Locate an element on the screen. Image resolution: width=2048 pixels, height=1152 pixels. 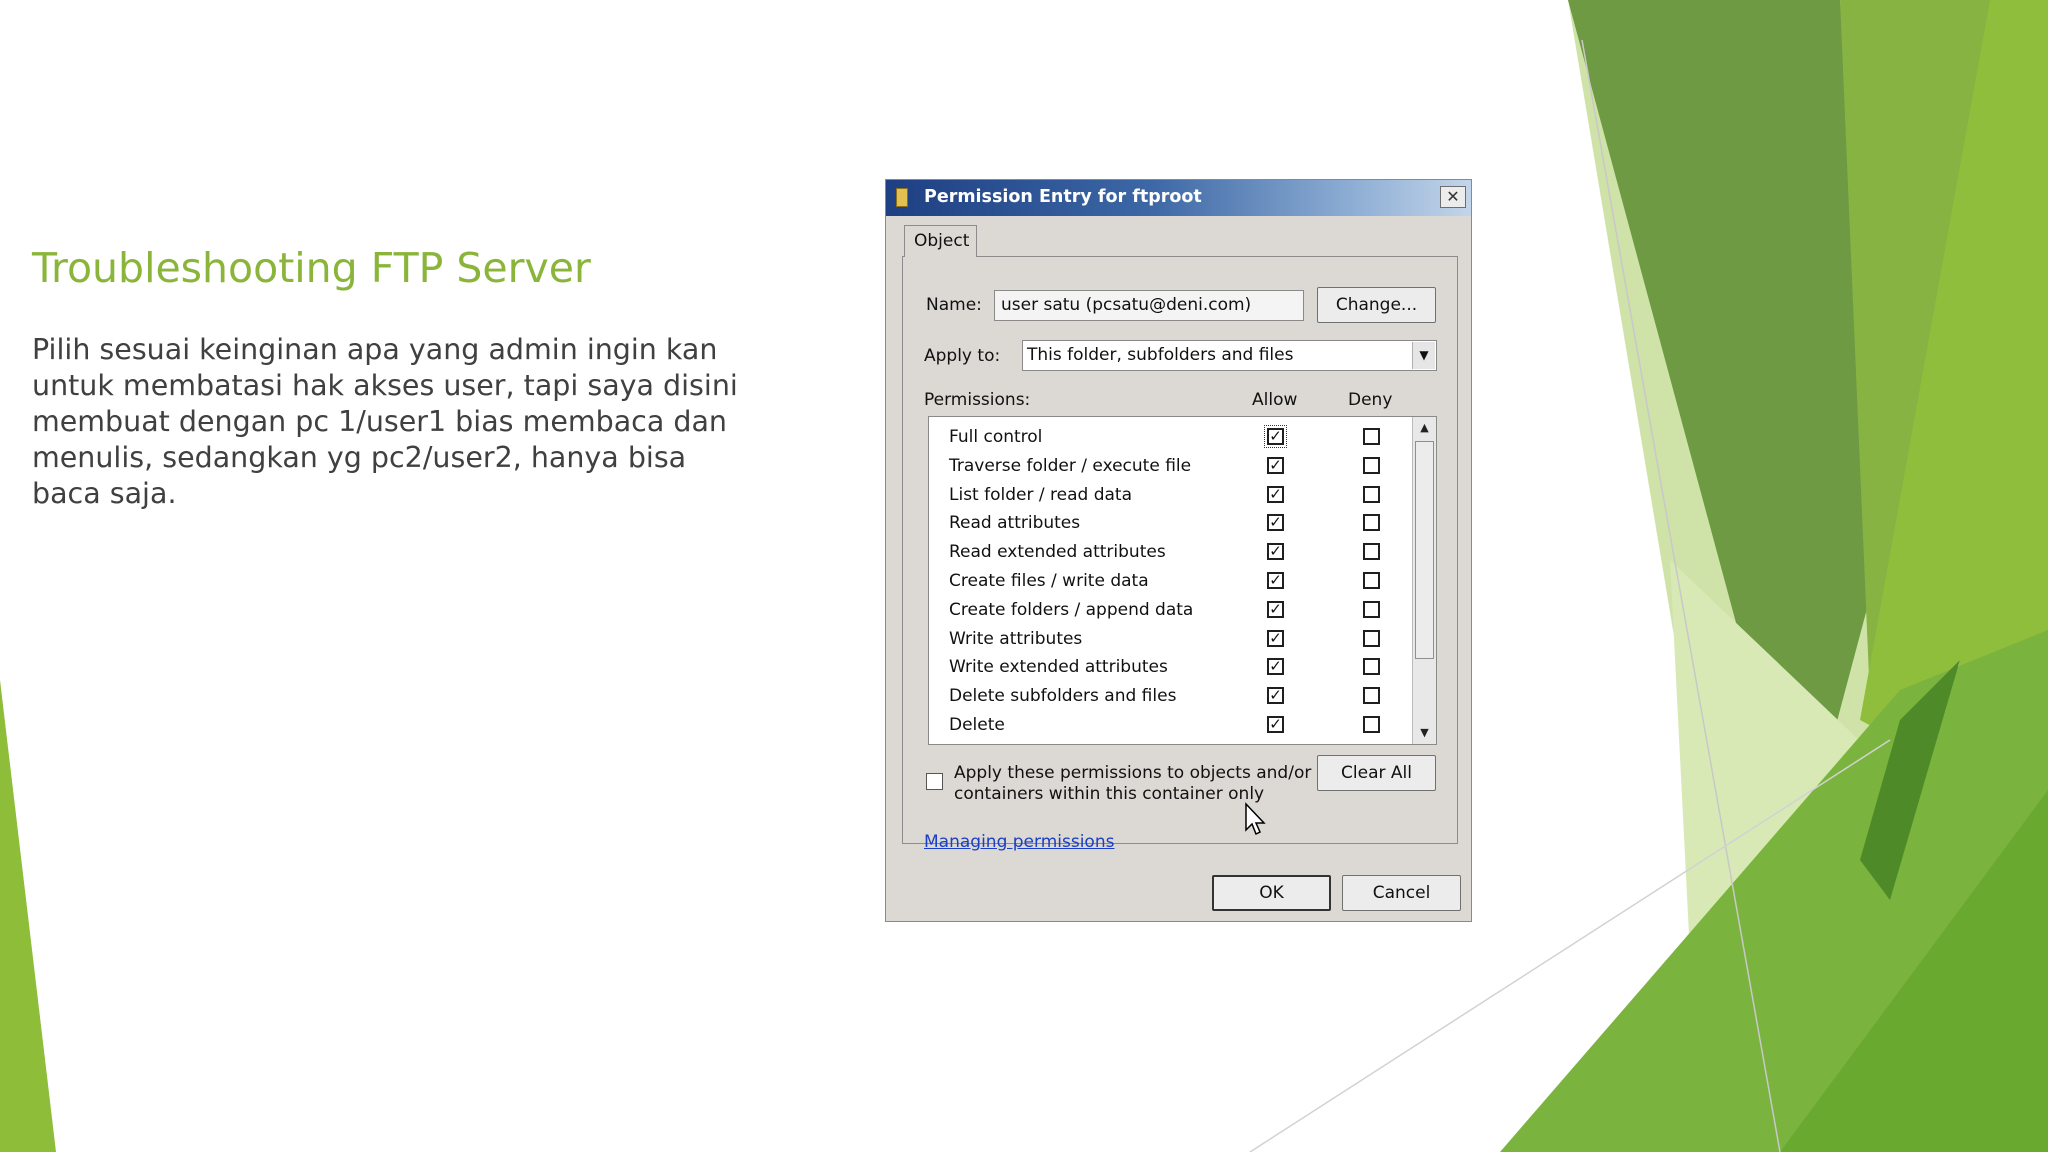
arrow-down-icon: ▼ is located at coordinates (1424, 733).